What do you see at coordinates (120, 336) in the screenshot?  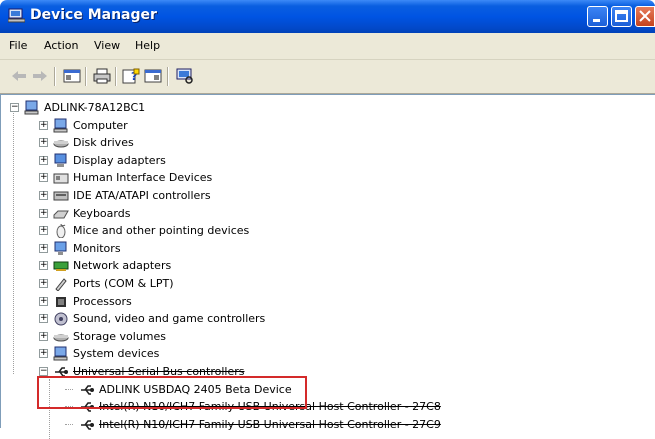 I see `tree-category-label: Storage volumes` at bounding box center [120, 336].